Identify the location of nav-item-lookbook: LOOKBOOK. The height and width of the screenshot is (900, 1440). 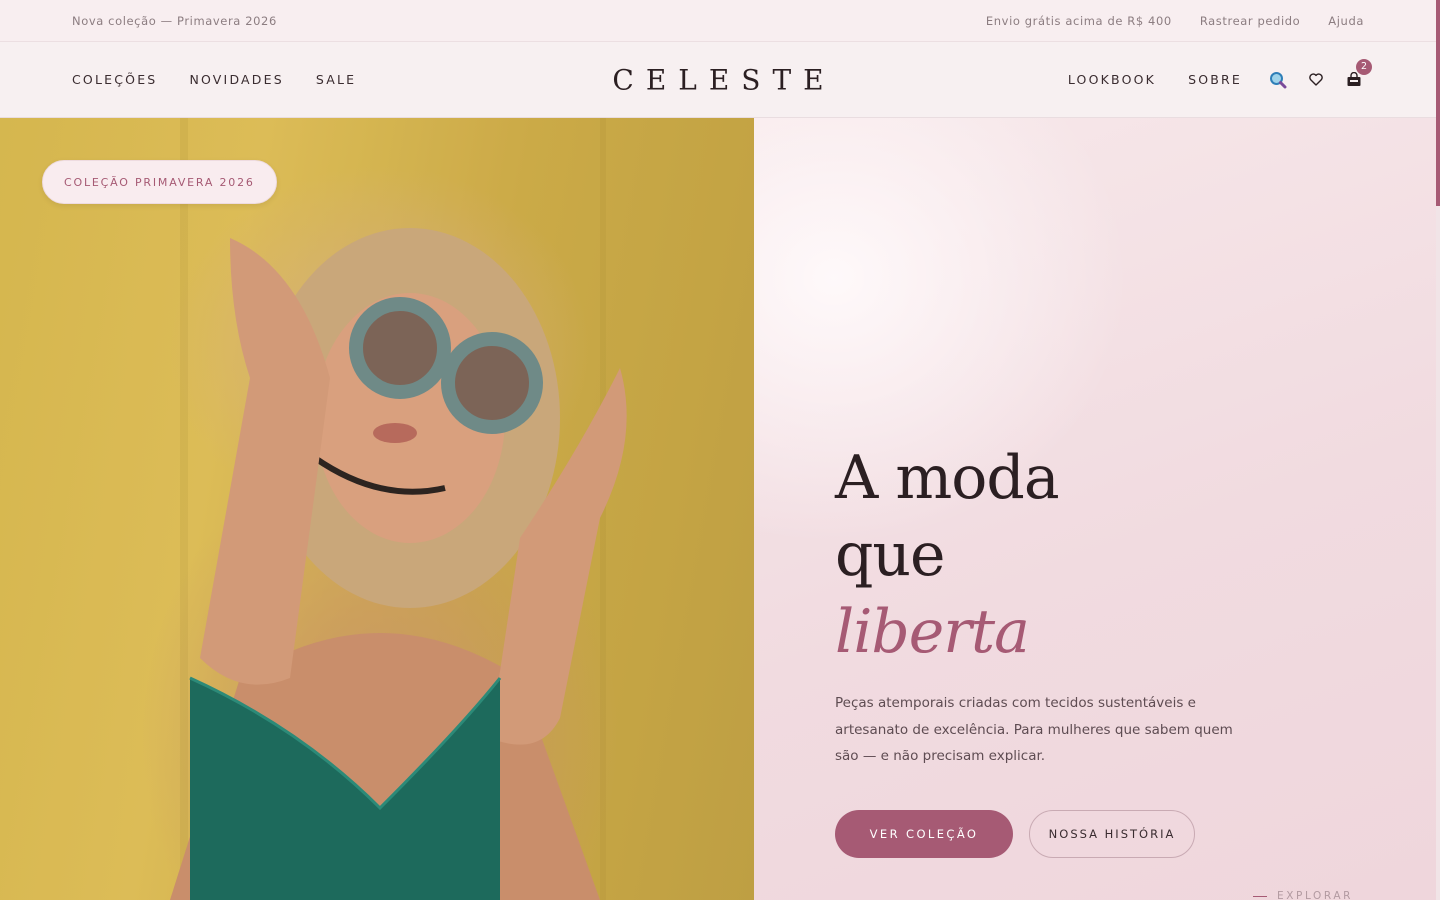
(1112, 79).